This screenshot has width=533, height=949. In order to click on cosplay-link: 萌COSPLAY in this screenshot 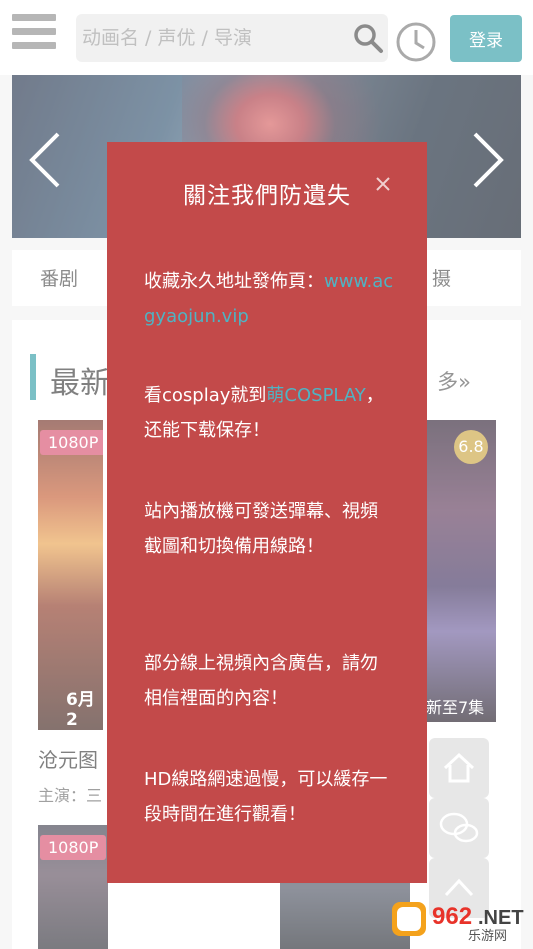, I will do `click(315, 395)`.